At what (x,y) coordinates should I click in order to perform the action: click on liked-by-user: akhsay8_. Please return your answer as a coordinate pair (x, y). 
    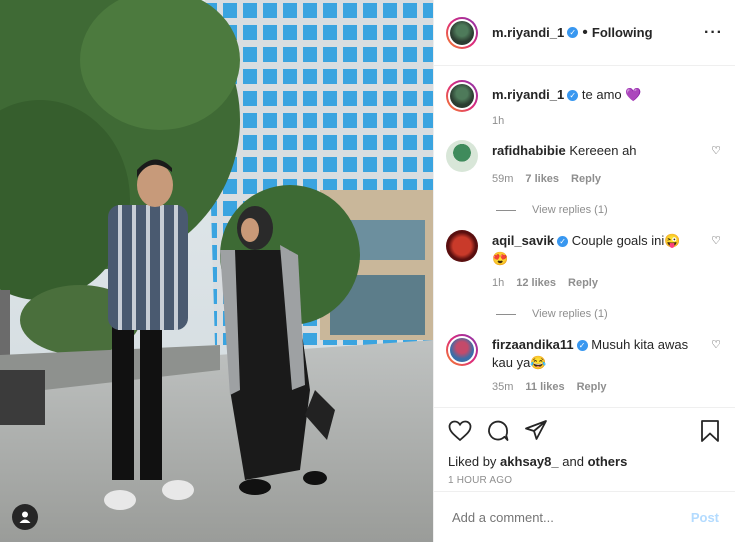
    Looking at the image, I should click on (529, 461).